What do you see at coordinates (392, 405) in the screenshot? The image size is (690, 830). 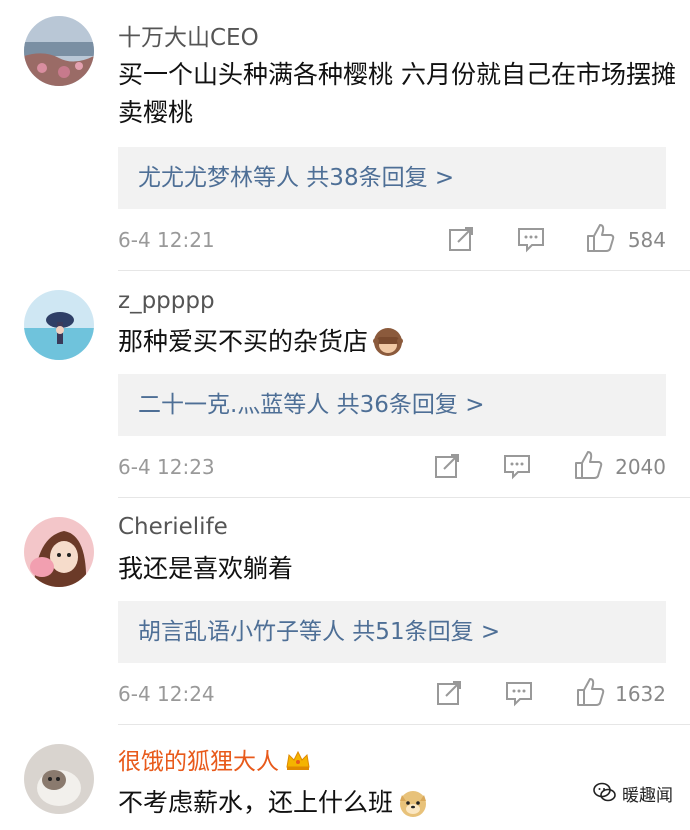 I see `reply-summary-link: 二十一克.灬蓝等人 共36条回复 >` at bounding box center [392, 405].